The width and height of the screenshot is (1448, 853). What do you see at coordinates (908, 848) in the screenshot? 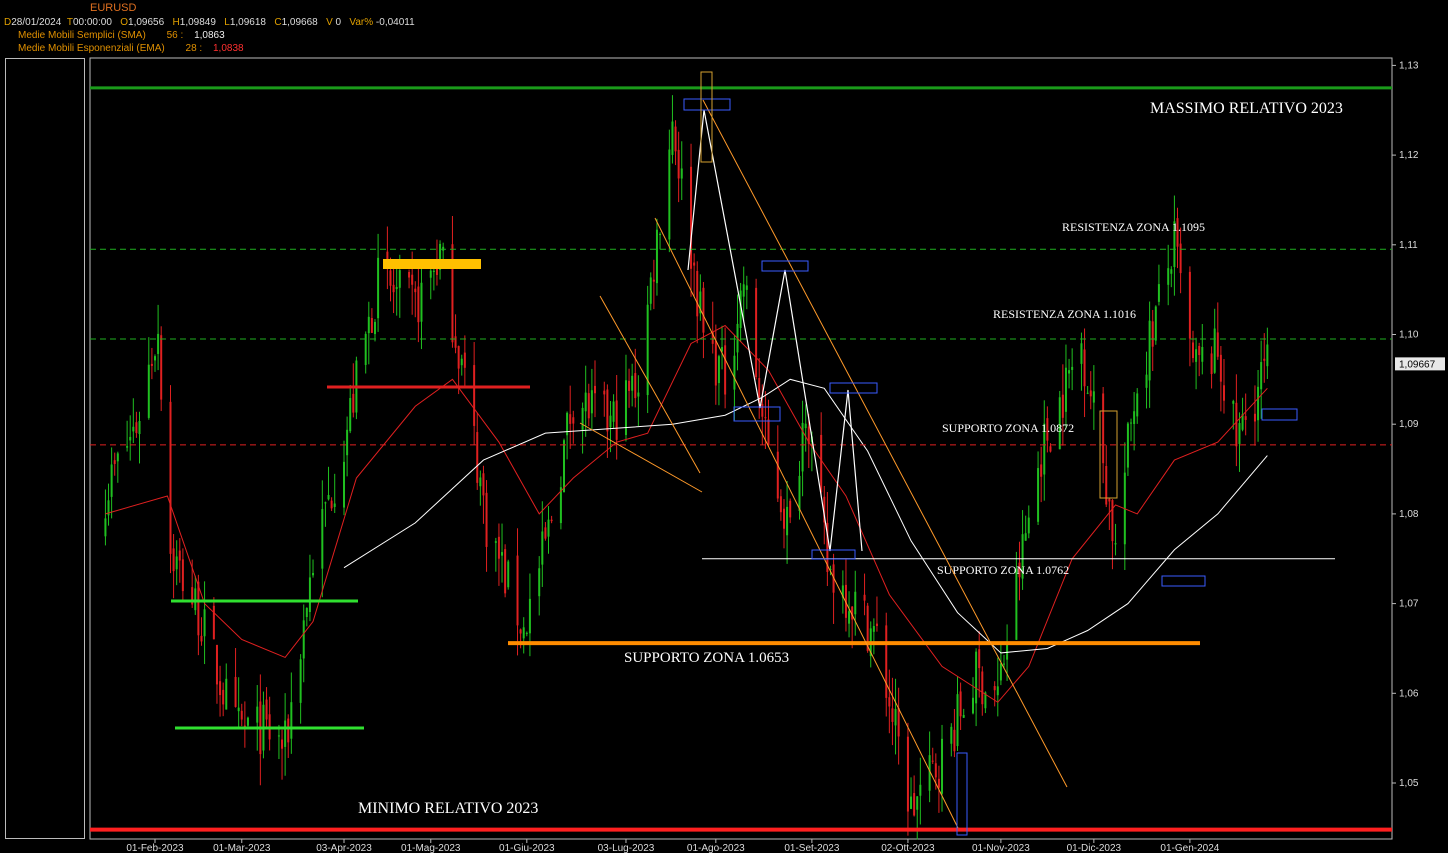
I see `x-tick-label: 02-Ott-2023` at bounding box center [908, 848].